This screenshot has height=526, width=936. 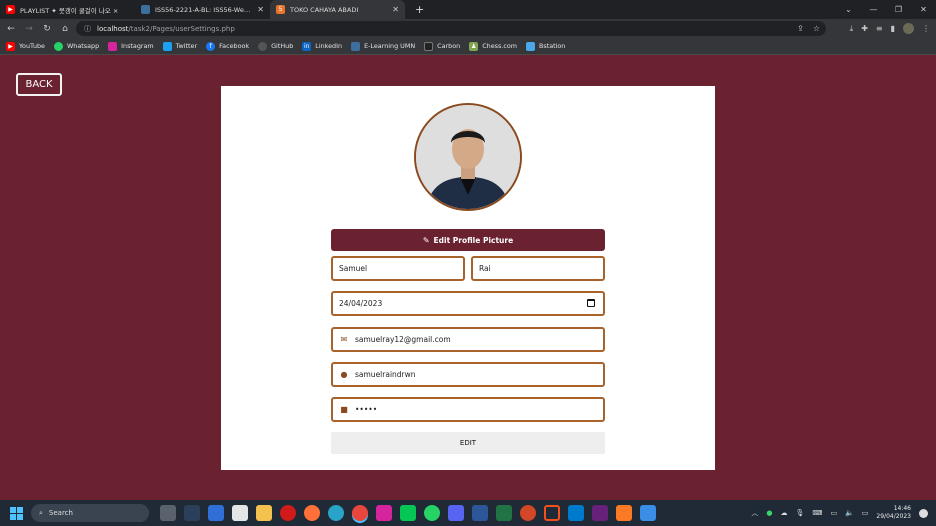 What do you see at coordinates (456, 513) in the screenshot?
I see `discord-icon` at bounding box center [456, 513].